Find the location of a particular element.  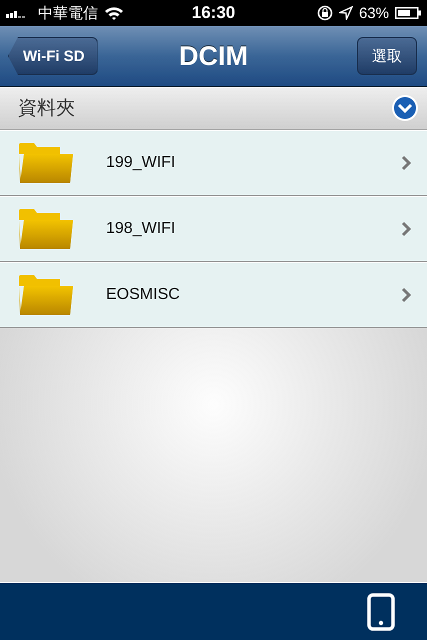

location-arrow-icon is located at coordinates (345, 13).